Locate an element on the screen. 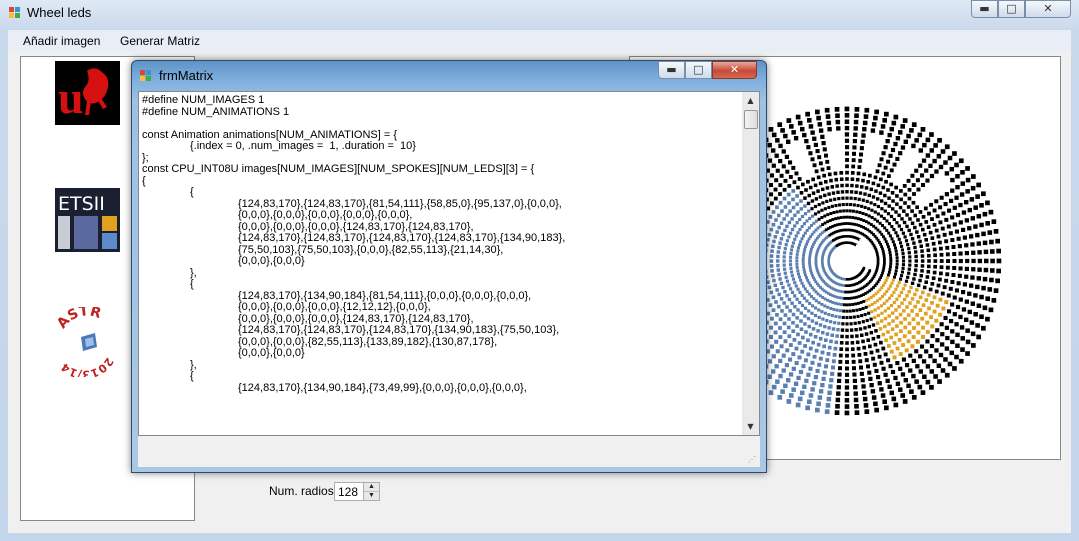 This screenshot has height=541, width=1079. main-title-bar: Wheel leds ▬ □ ✕ is located at coordinates (539, 14).